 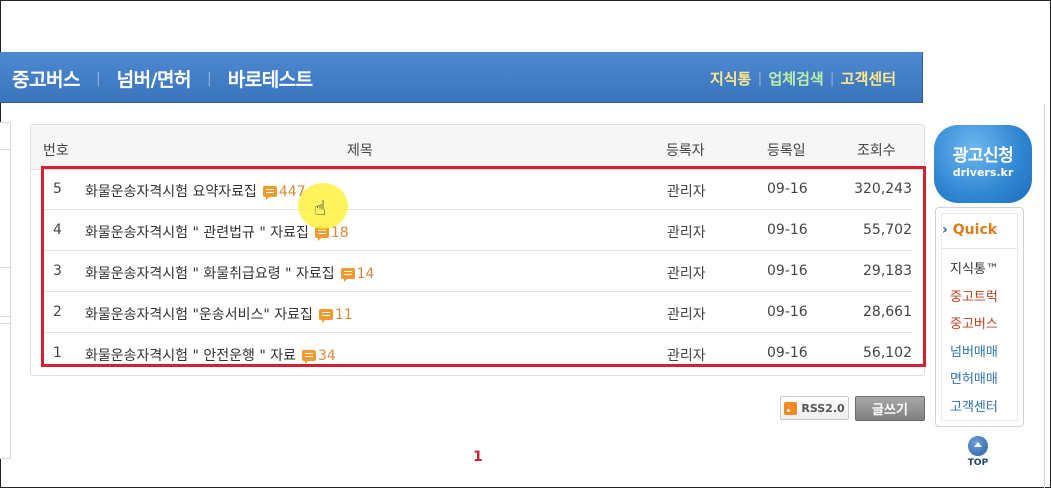 What do you see at coordinates (57, 230) in the screenshot?
I see `row-number: 4` at bounding box center [57, 230].